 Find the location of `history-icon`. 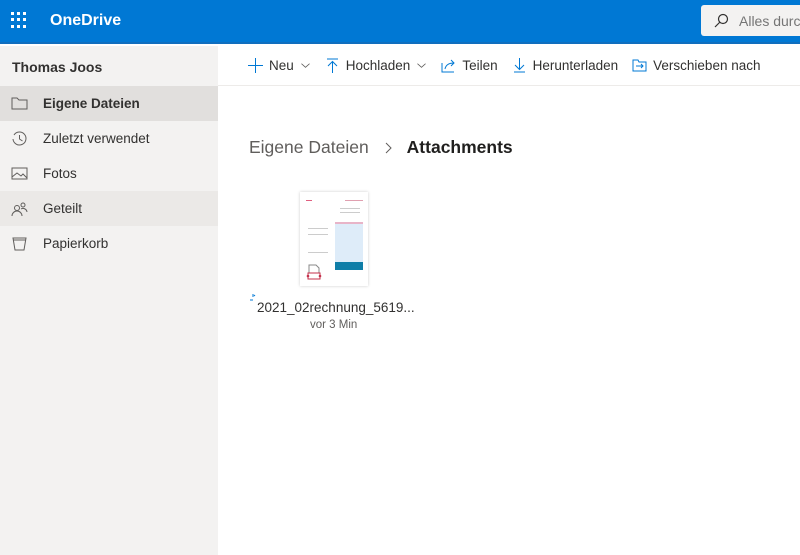

history-icon is located at coordinates (19, 138).